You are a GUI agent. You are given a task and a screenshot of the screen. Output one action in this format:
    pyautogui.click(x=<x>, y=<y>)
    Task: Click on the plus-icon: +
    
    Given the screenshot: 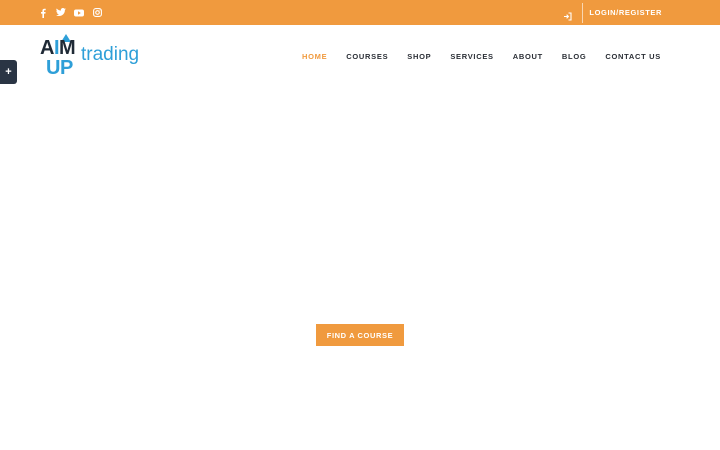 What is the action you would take?
    pyautogui.click(x=8, y=72)
    